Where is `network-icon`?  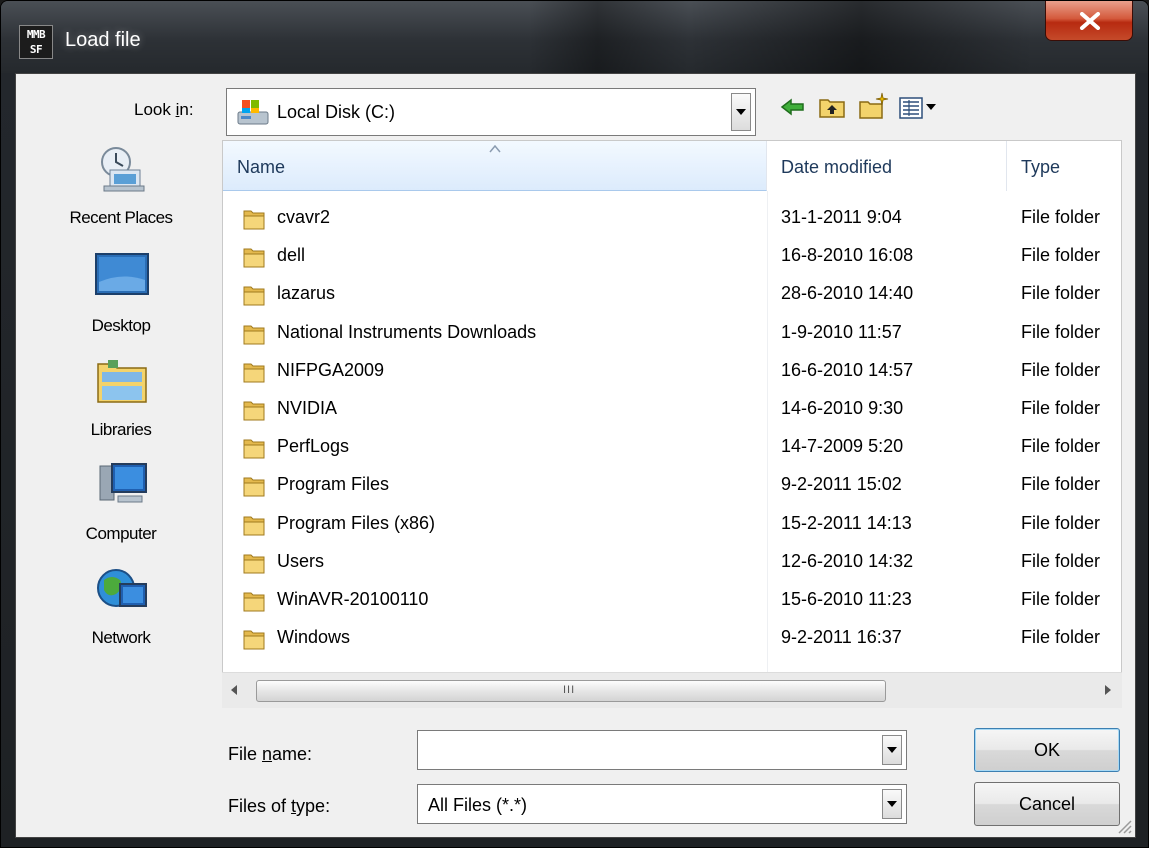 network-icon is located at coordinates (122, 588).